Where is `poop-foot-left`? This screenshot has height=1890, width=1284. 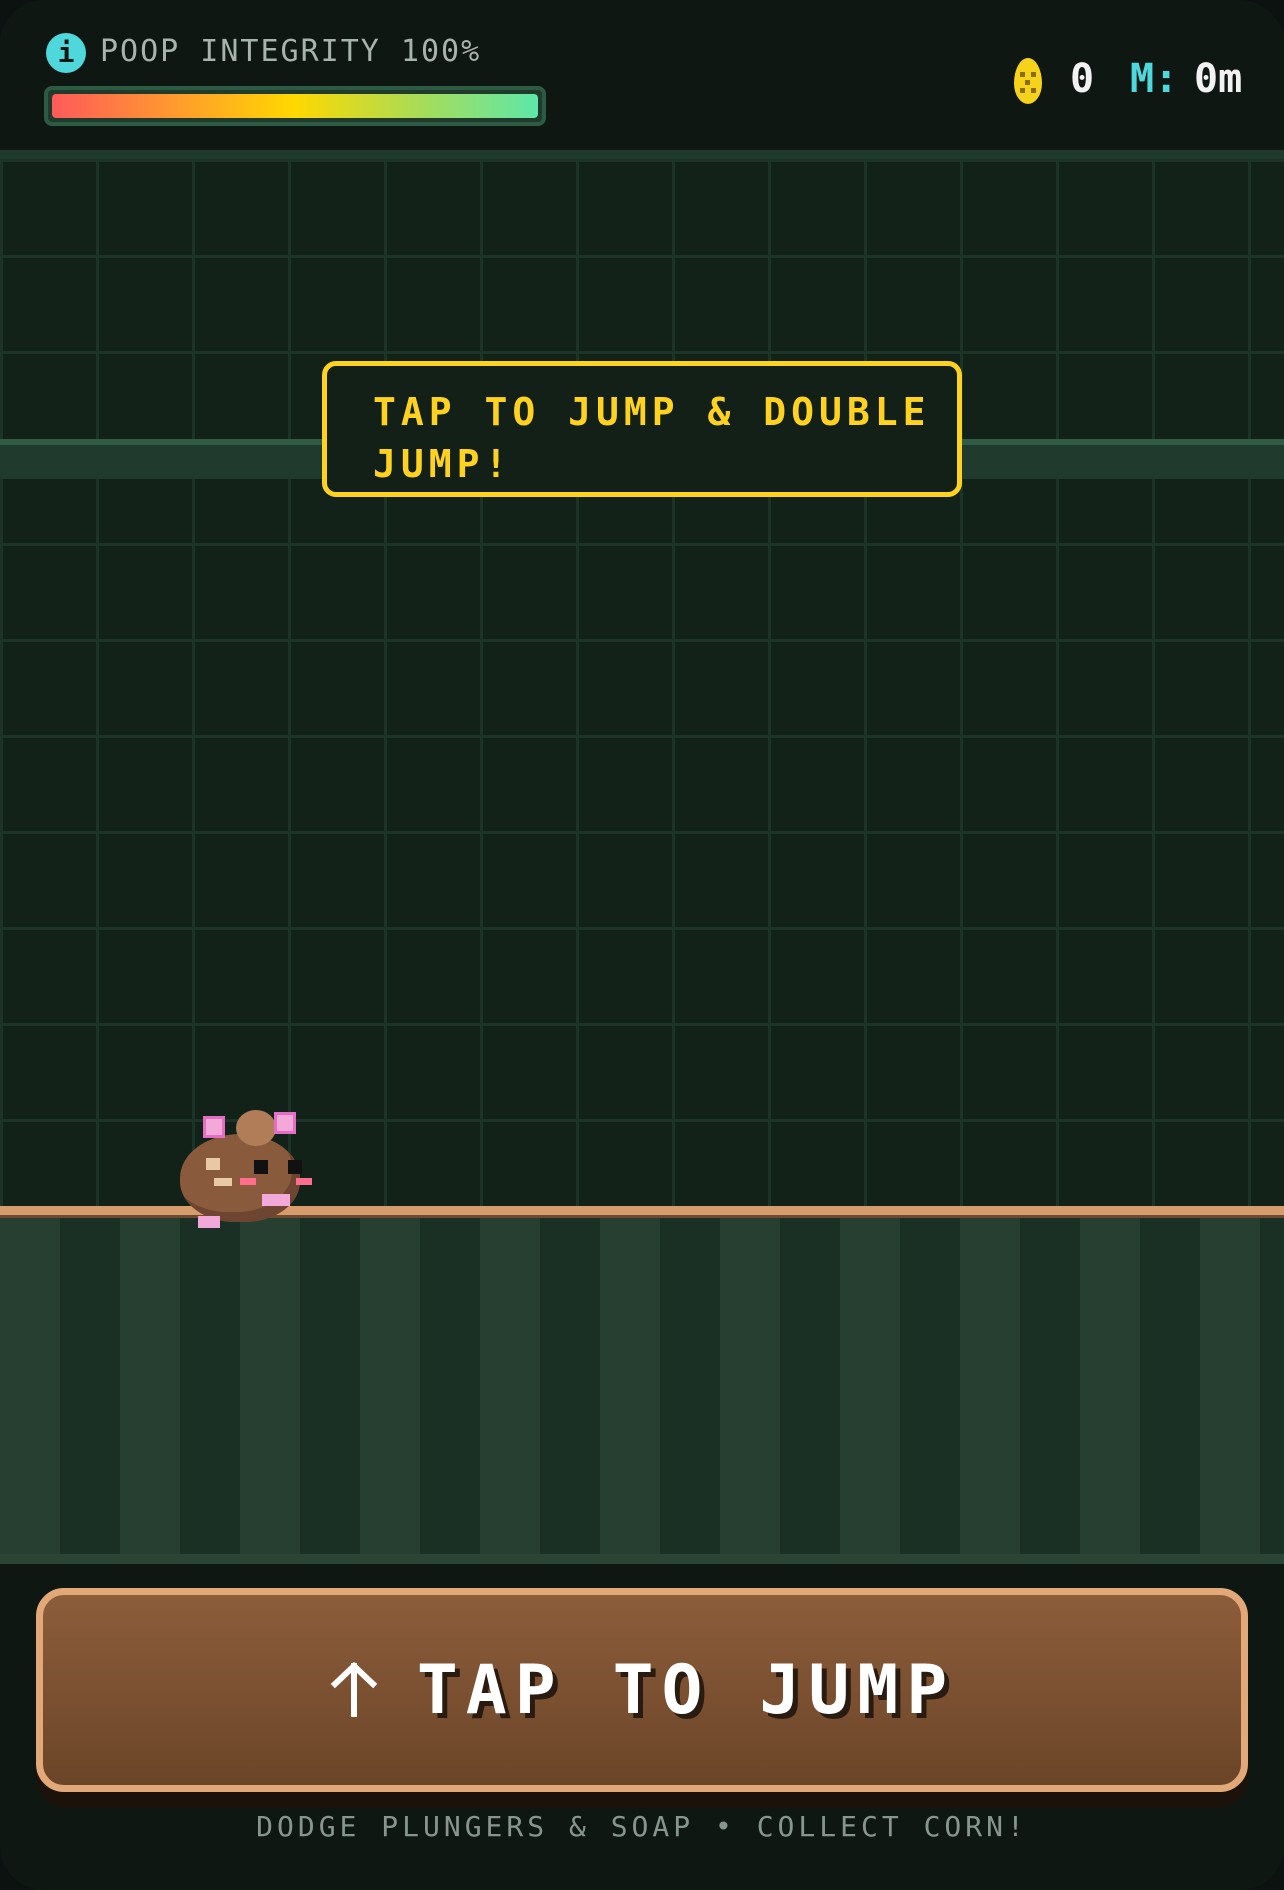 poop-foot-left is located at coordinates (209, 1222).